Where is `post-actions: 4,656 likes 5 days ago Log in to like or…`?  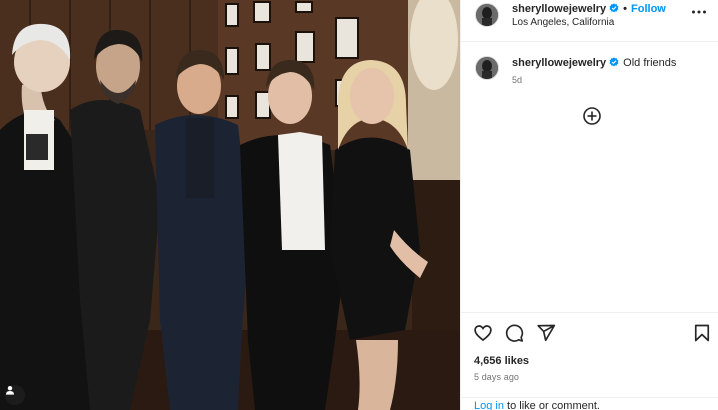 post-actions: 4,656 likes 5 days ago Log in to like or… is located at coordinates (589, 361).